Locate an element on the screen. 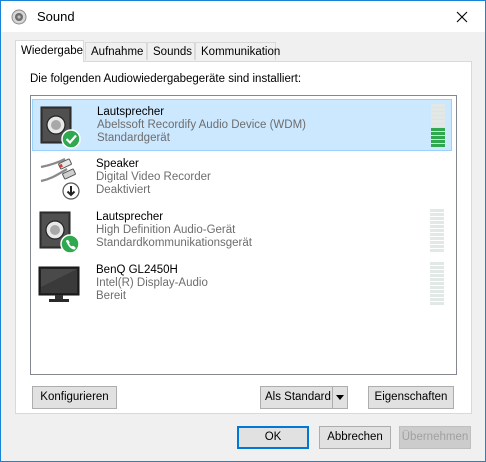 The width and height of the screenshot is (486, 462). communication-phone-badge is located at coordinates (70, 244).